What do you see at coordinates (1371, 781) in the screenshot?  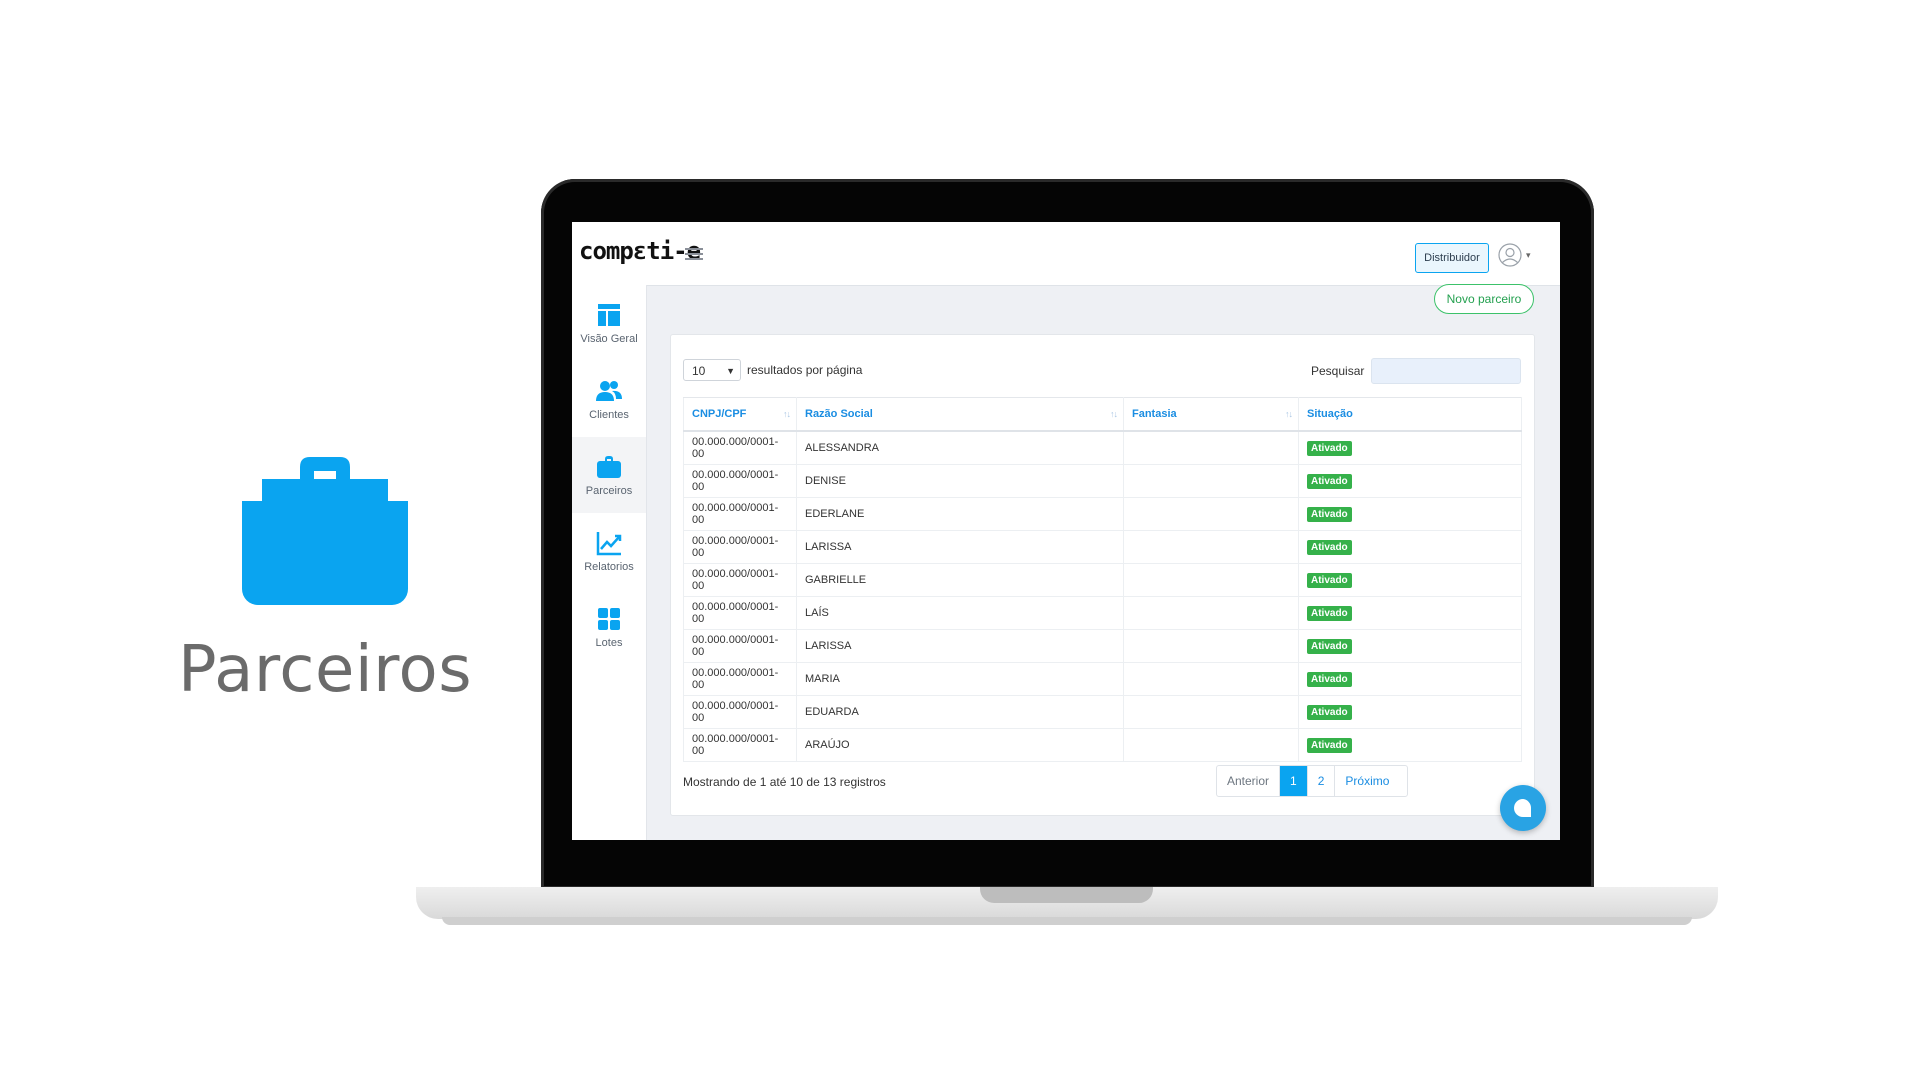 I see `pagination-next: Próximo` at bounding box center [1371, 781].